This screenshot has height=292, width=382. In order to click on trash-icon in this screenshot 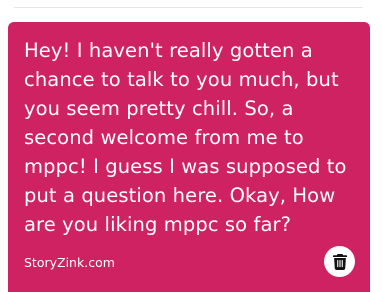, I will do `click(339, 261)`.